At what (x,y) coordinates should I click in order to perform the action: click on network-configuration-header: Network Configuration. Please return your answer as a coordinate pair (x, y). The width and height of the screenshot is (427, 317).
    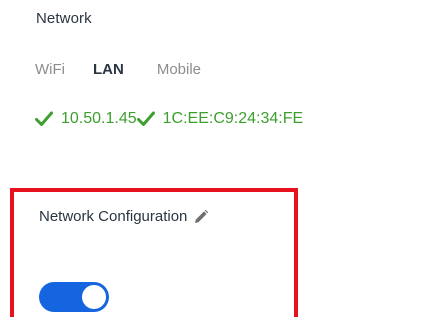
    Looking at the image, I should click on (124, 216).